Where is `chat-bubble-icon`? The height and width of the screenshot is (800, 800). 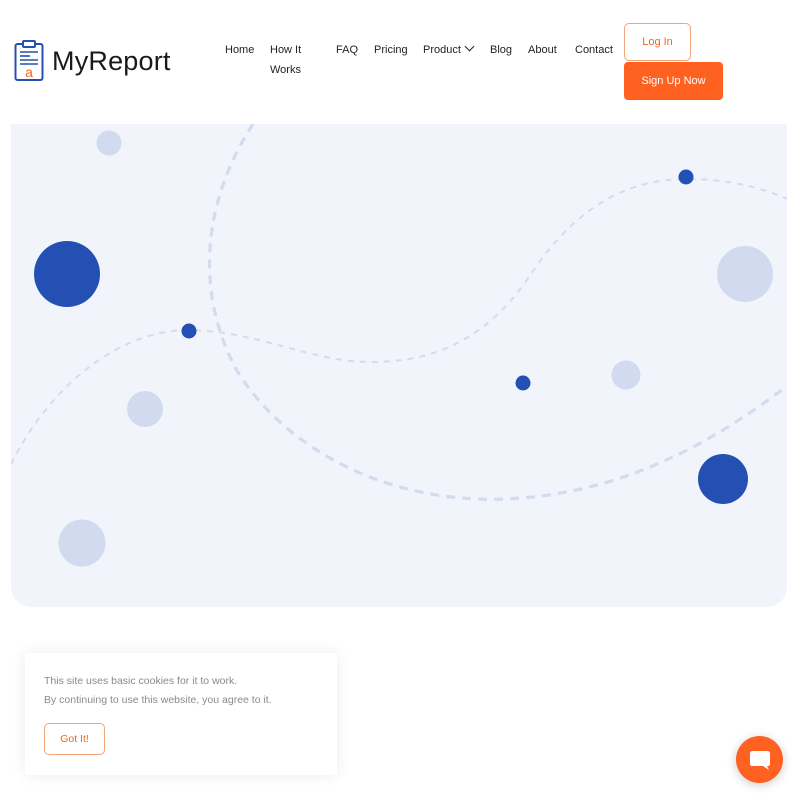
chat-bubble-icon is located at coordinates (759, 760).